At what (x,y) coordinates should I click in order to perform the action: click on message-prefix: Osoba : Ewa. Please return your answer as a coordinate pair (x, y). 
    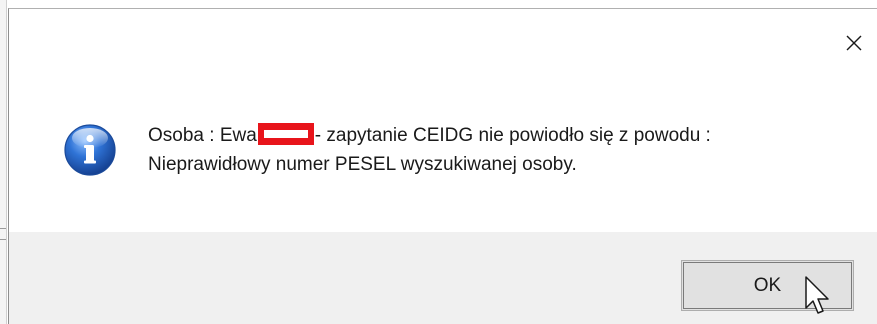
    Looking at the image, I should click on (202, 135).